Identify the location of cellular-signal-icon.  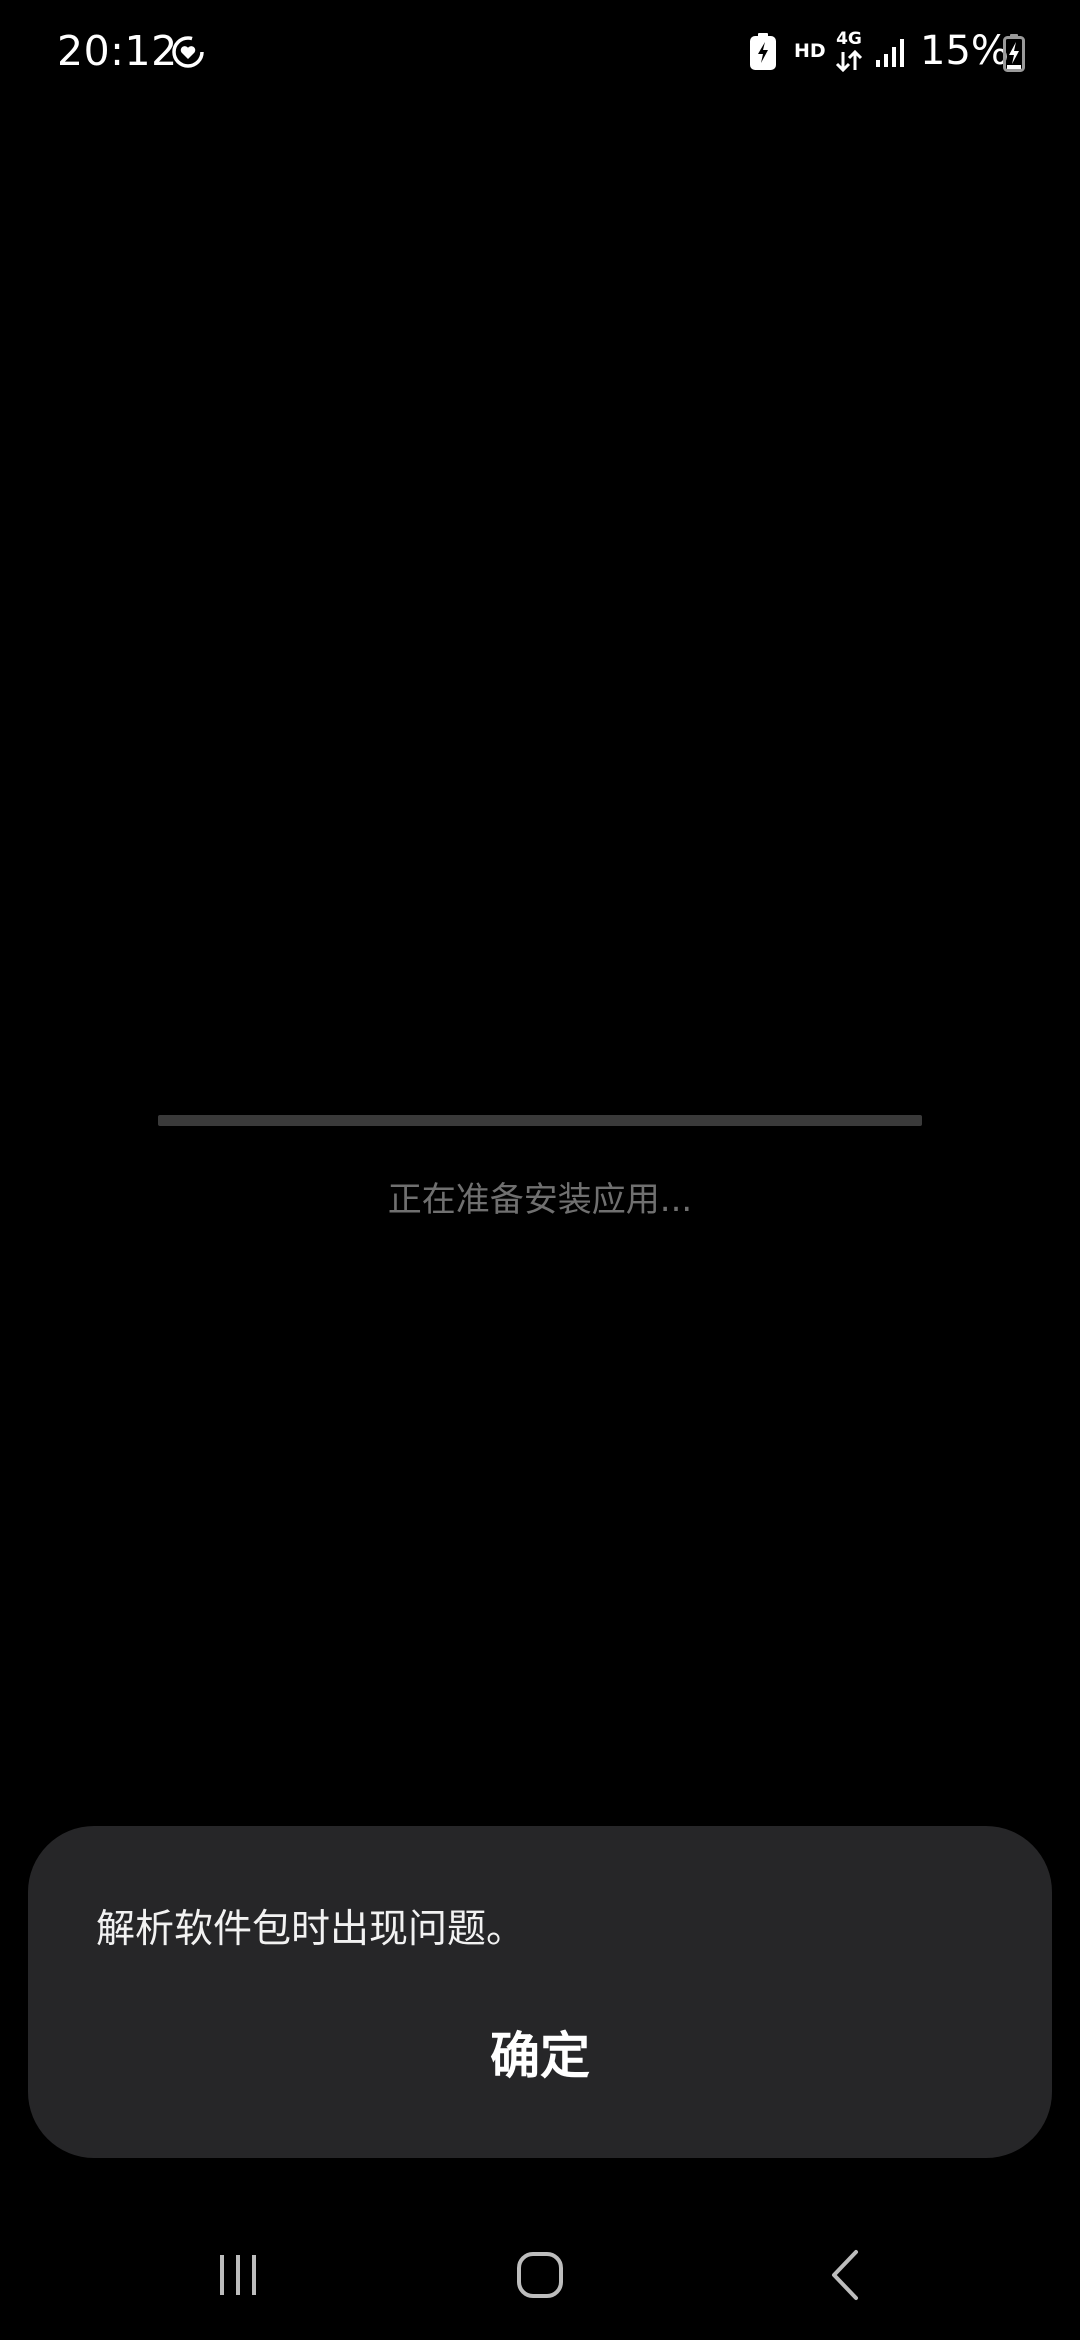
(890, 53).